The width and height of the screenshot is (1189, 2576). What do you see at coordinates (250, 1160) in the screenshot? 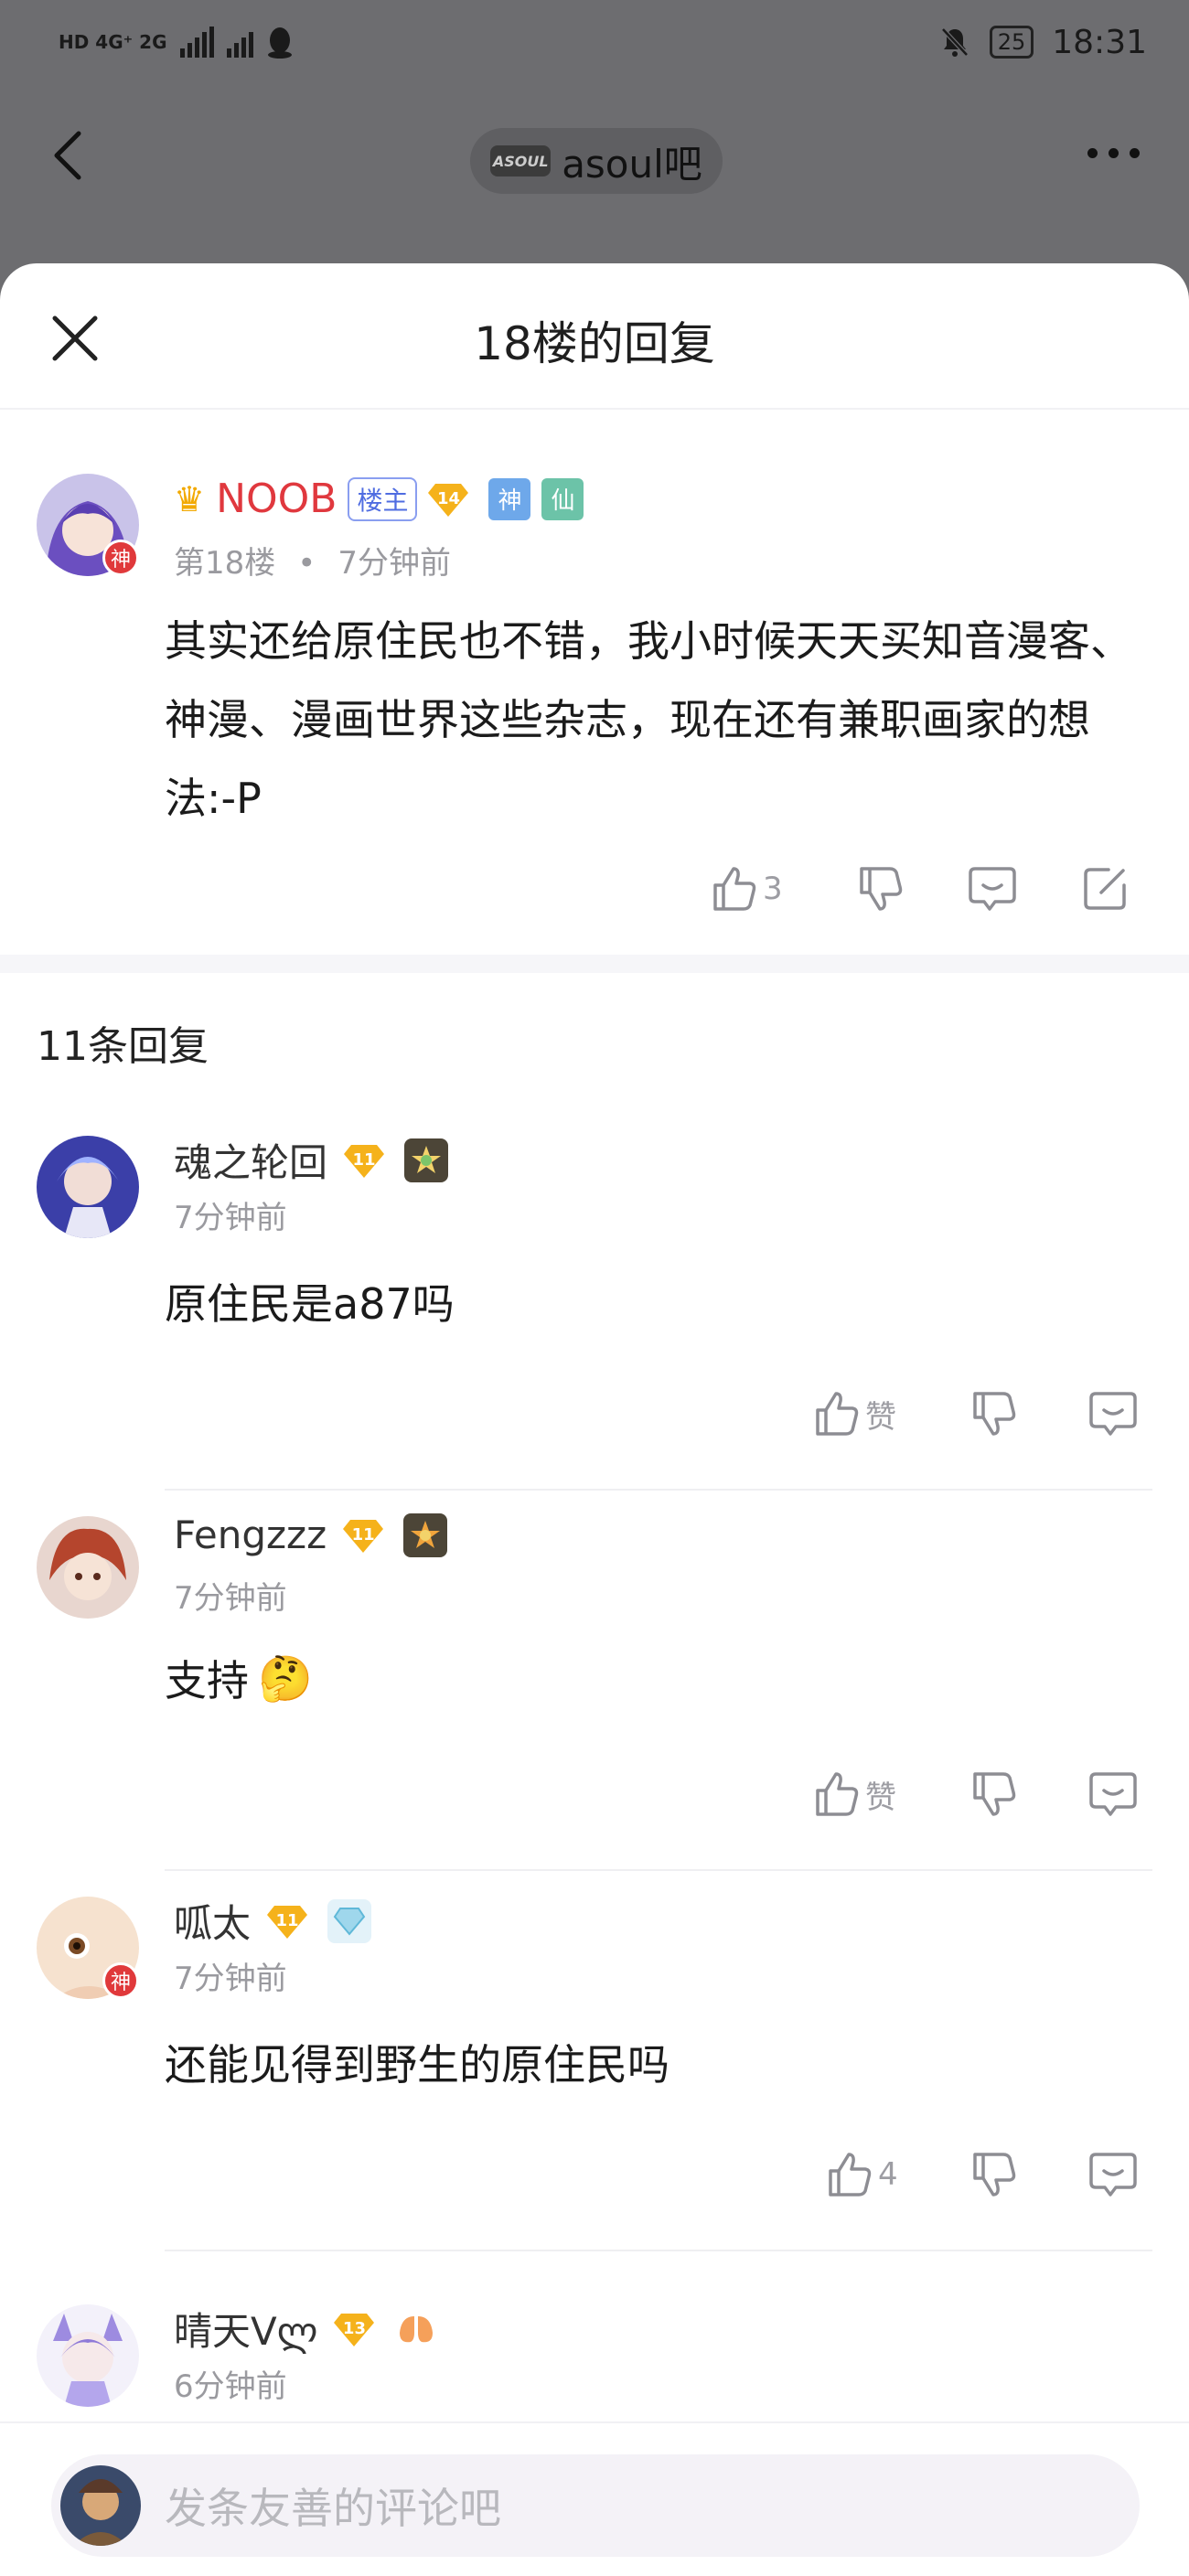
I see `reply-author-name: 魂之轮回` at bounding box center [250, 1160].